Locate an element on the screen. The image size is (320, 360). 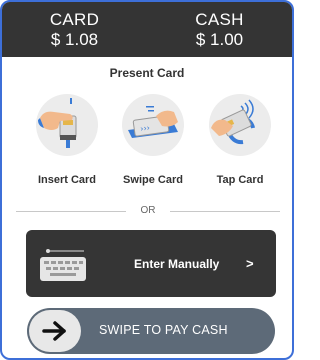
swipe-handle is located at coordinates (55, 331).